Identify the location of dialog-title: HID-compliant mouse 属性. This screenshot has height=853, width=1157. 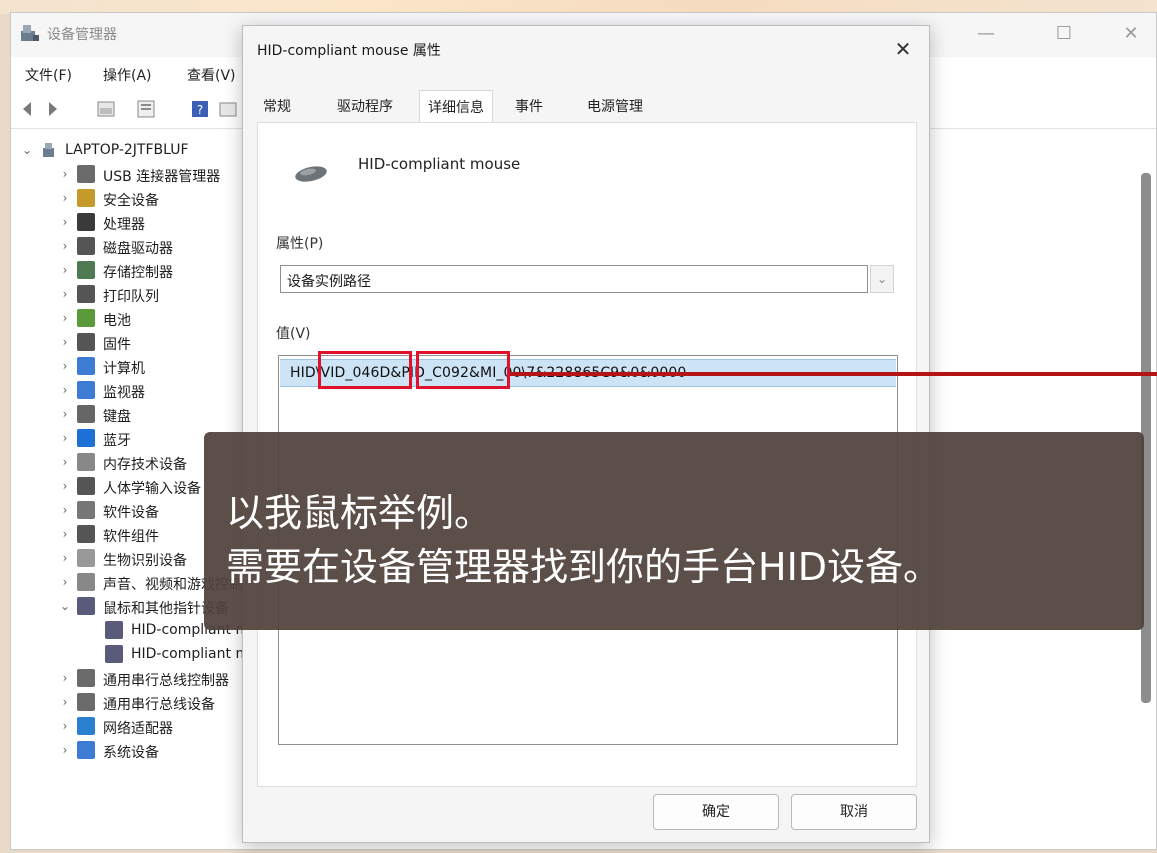
(349, 51).